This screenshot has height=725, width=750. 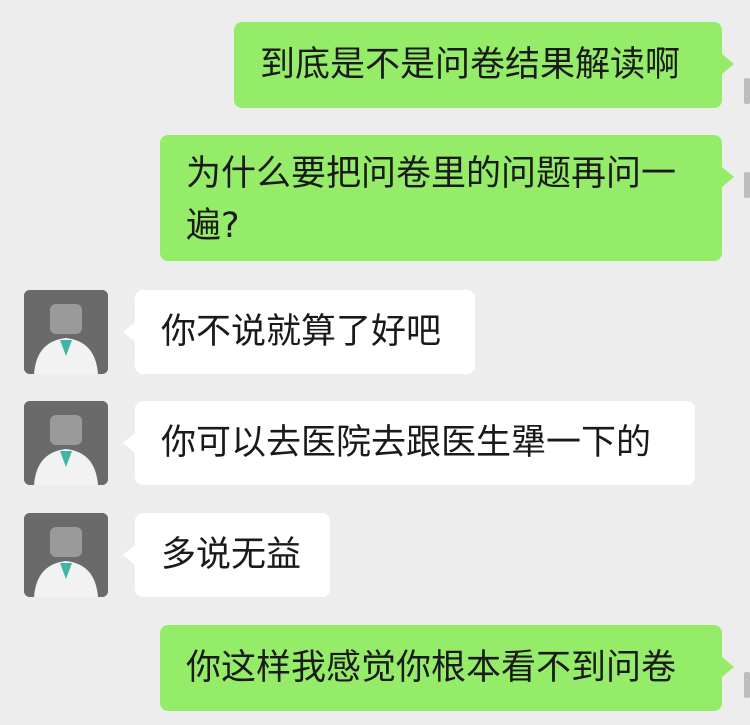 I want to click on incoming-message: 你可以去医院去跟医生犟一下的, so click(x=409, y=443).